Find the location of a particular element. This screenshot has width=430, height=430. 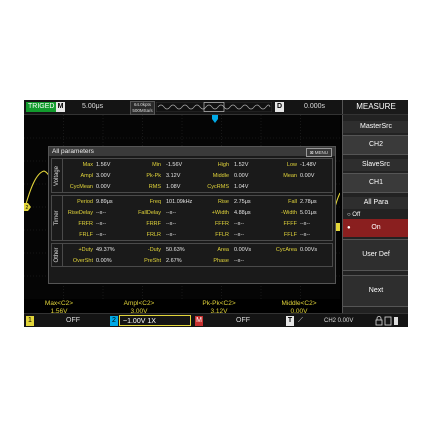

group-label-text: Timer is located at coordinates (57, 218).